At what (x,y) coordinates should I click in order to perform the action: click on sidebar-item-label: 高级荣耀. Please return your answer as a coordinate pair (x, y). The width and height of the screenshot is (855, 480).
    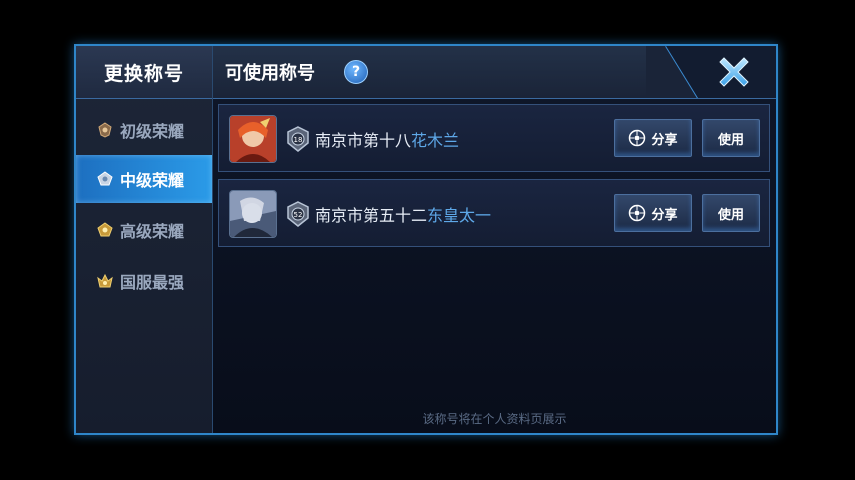
    Looking at the image, I should click on (152, 231).